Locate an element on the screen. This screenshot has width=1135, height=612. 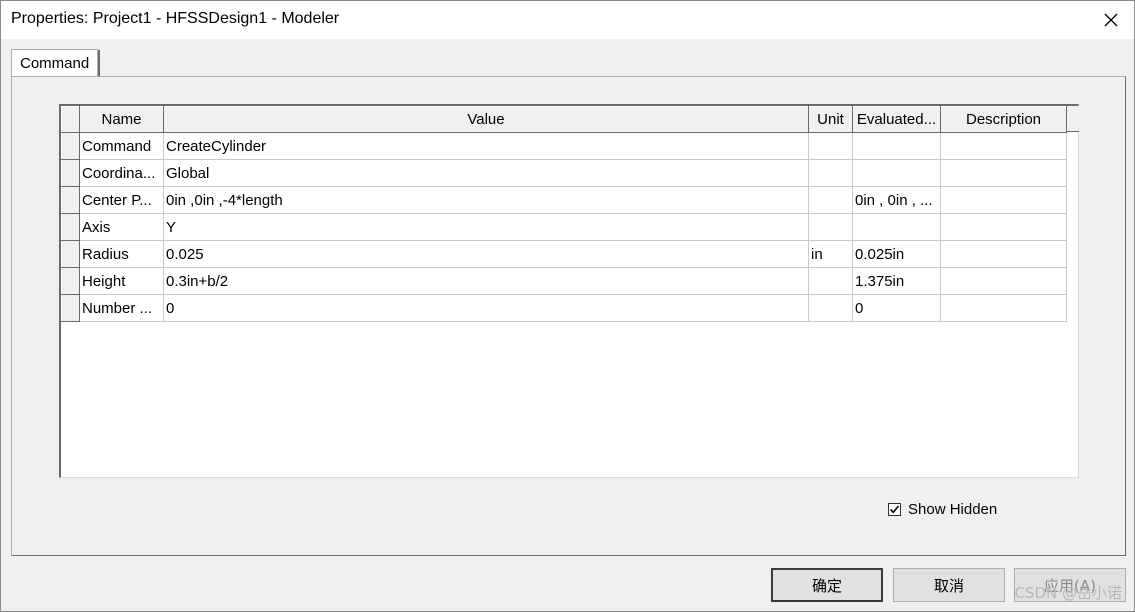
tab-command: Command is located at coordinates (56, 63).